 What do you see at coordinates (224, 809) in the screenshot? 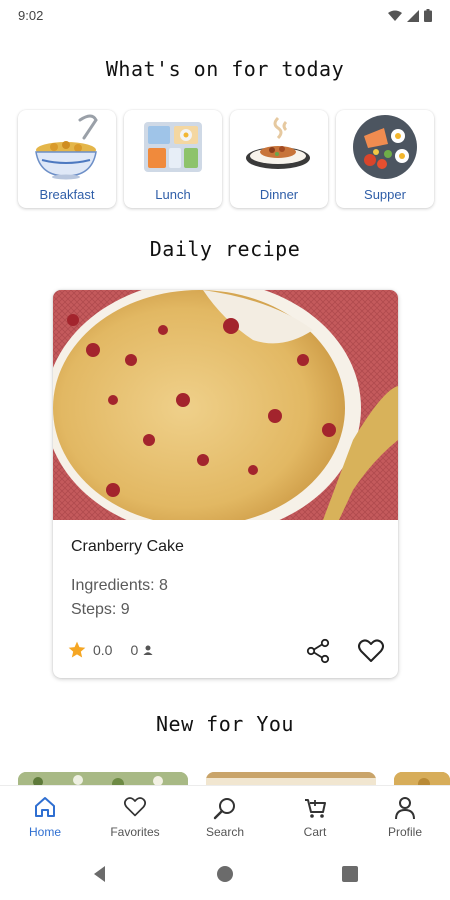
I see `search-icon` at bounding box center [224, 809].